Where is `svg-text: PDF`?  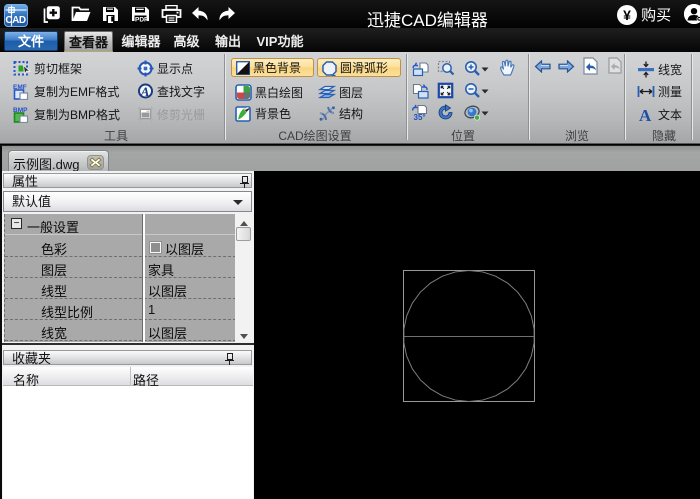 svg-text: PDF is located at coordinates (141, 20).